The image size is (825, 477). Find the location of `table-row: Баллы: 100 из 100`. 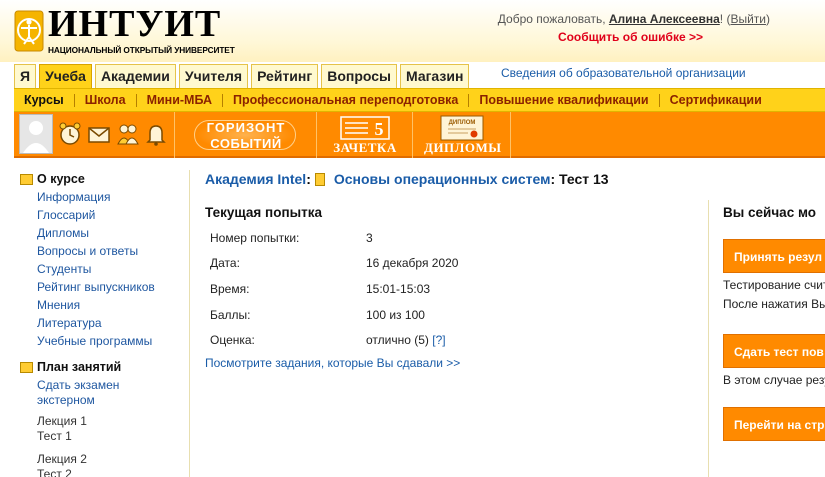

table-row: Баллы: 100 из 100 is located at coordinates (352, 315).